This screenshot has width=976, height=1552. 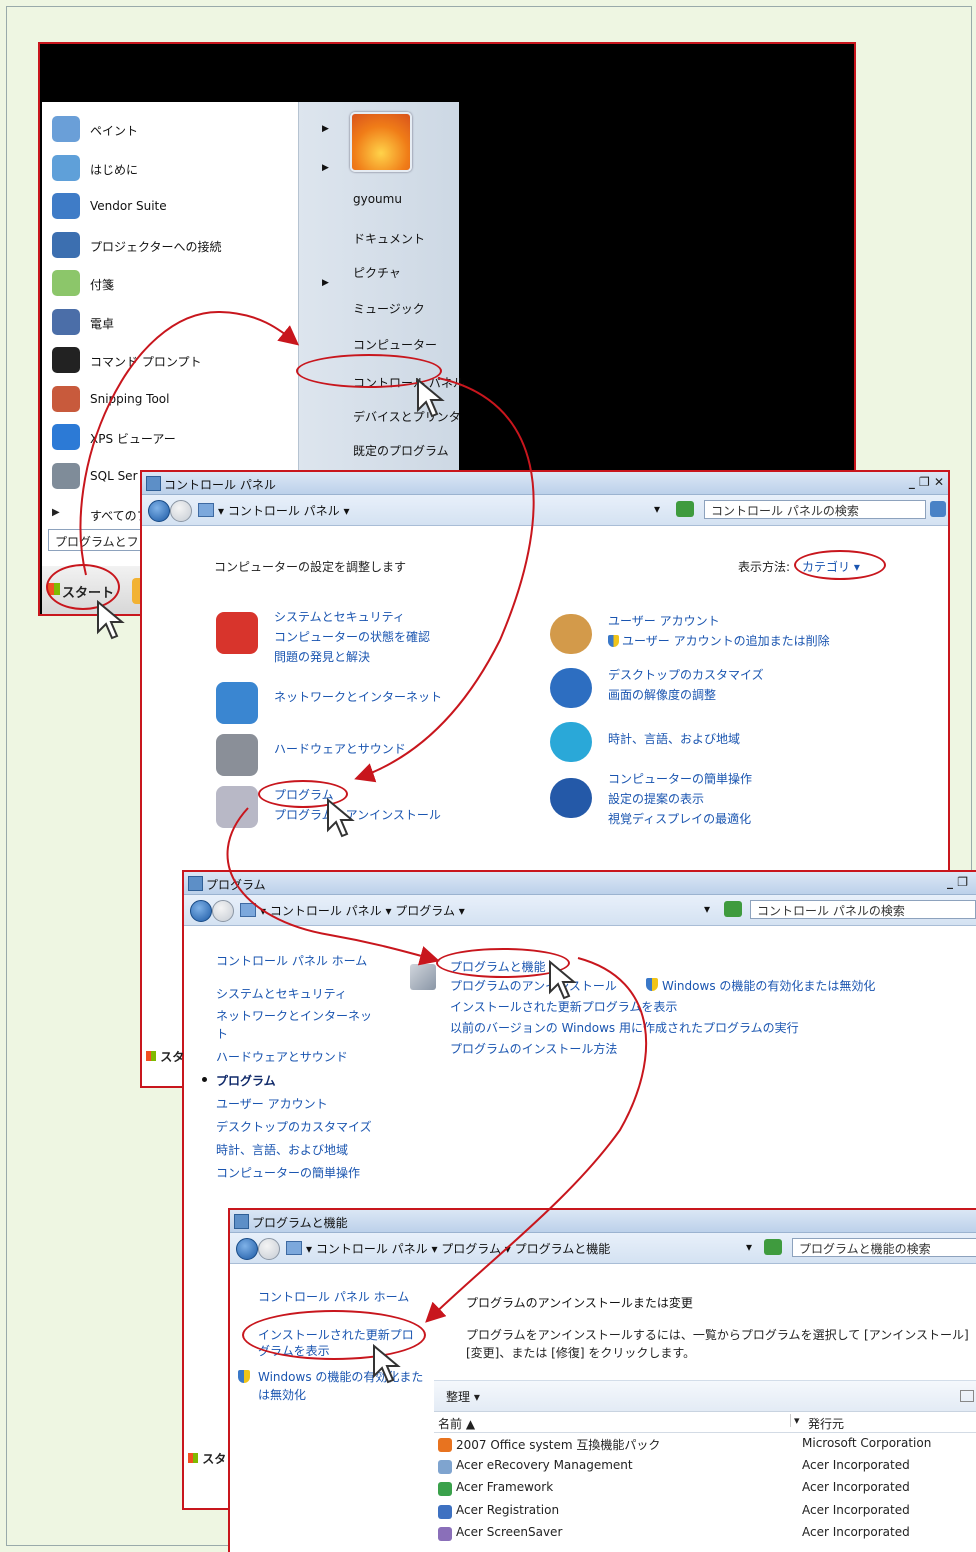 I want to click on arrow-control-panel-to-programs, so click(x=444, y=580).